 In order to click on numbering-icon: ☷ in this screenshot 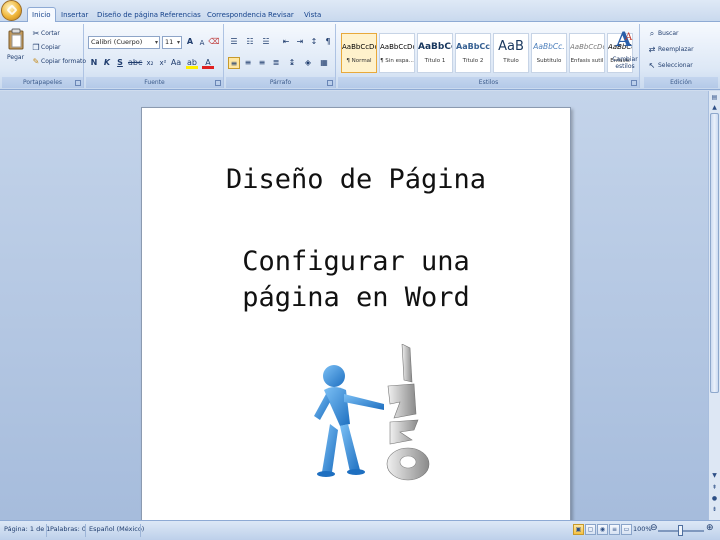, I will do `click(250, 42)`.